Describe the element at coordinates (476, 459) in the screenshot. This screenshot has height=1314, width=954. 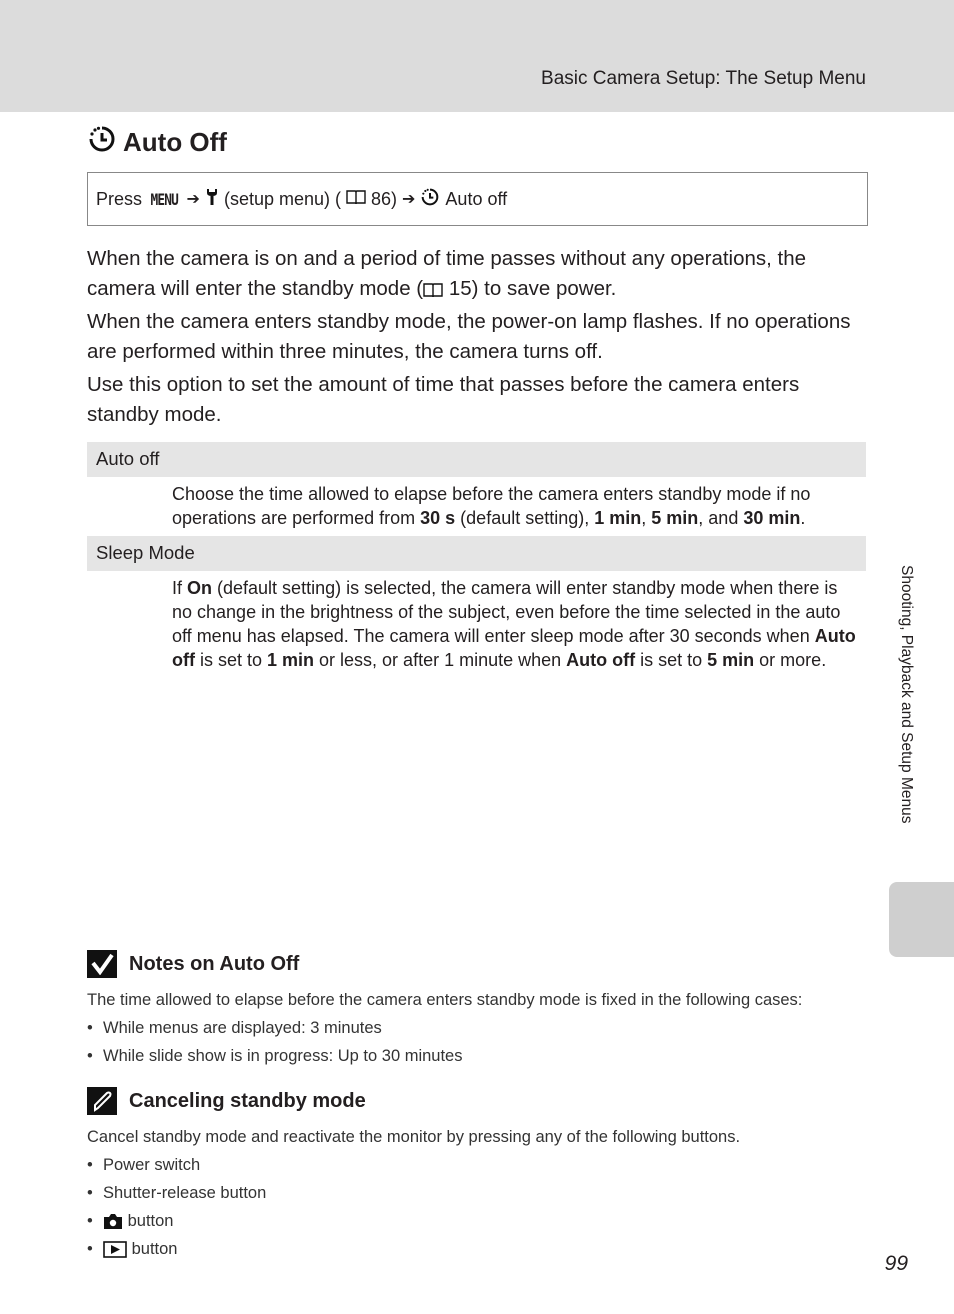
I see `option-header-auto-off: Auto off` at that location.